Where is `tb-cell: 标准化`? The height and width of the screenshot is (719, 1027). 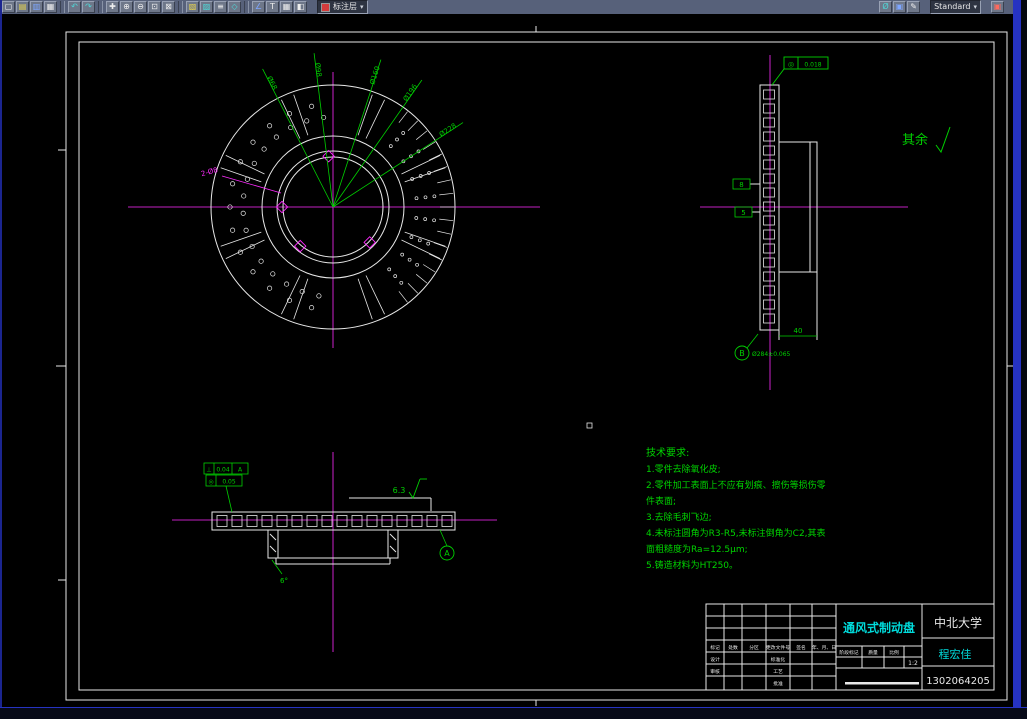
tb-cell: 标准化 is located at coordinates (778, 659).